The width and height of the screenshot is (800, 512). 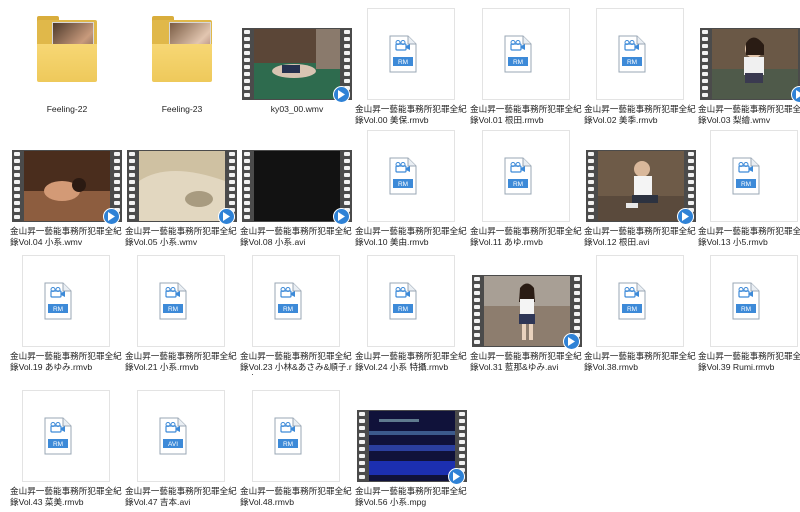 I want to click on file-name-label: 金山昇一藝能事務所犯罪全紀錄Vol.43 菜美.rmvb, so click(x=66, y=496).